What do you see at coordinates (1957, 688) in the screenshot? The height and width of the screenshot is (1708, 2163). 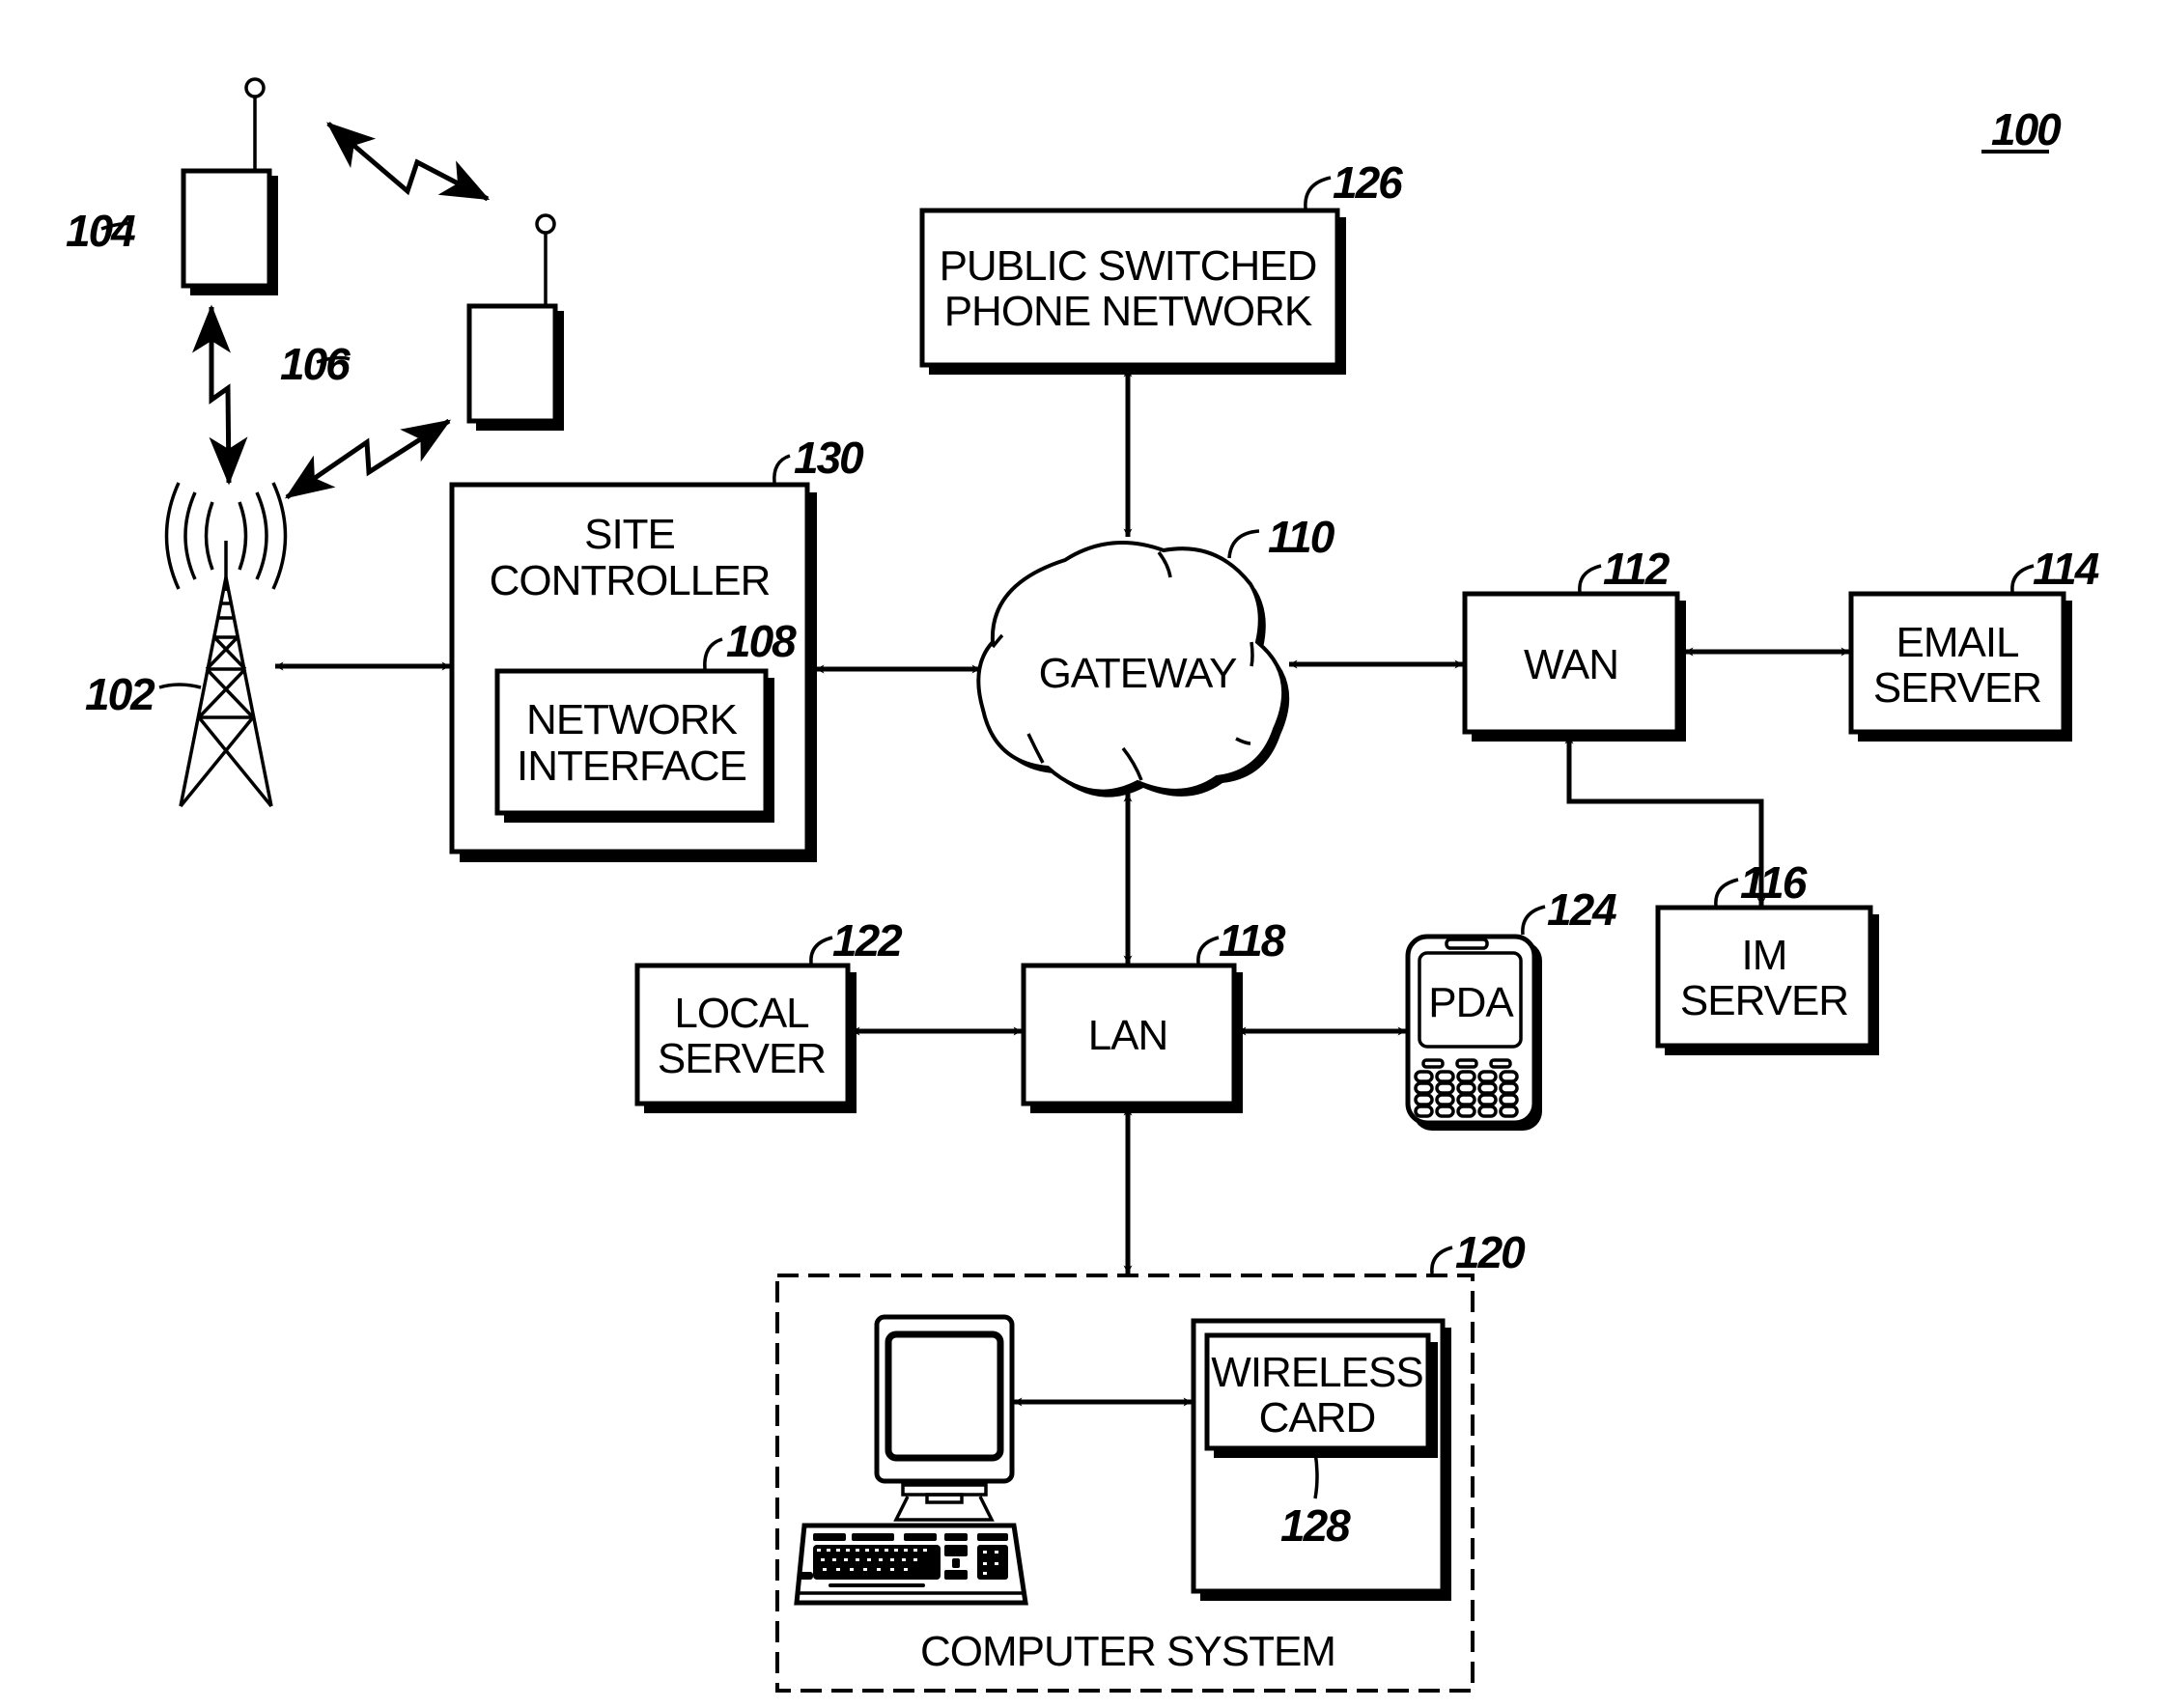 I see `email-server-label-line2: SERVER` at bounding box center [1957, 688].